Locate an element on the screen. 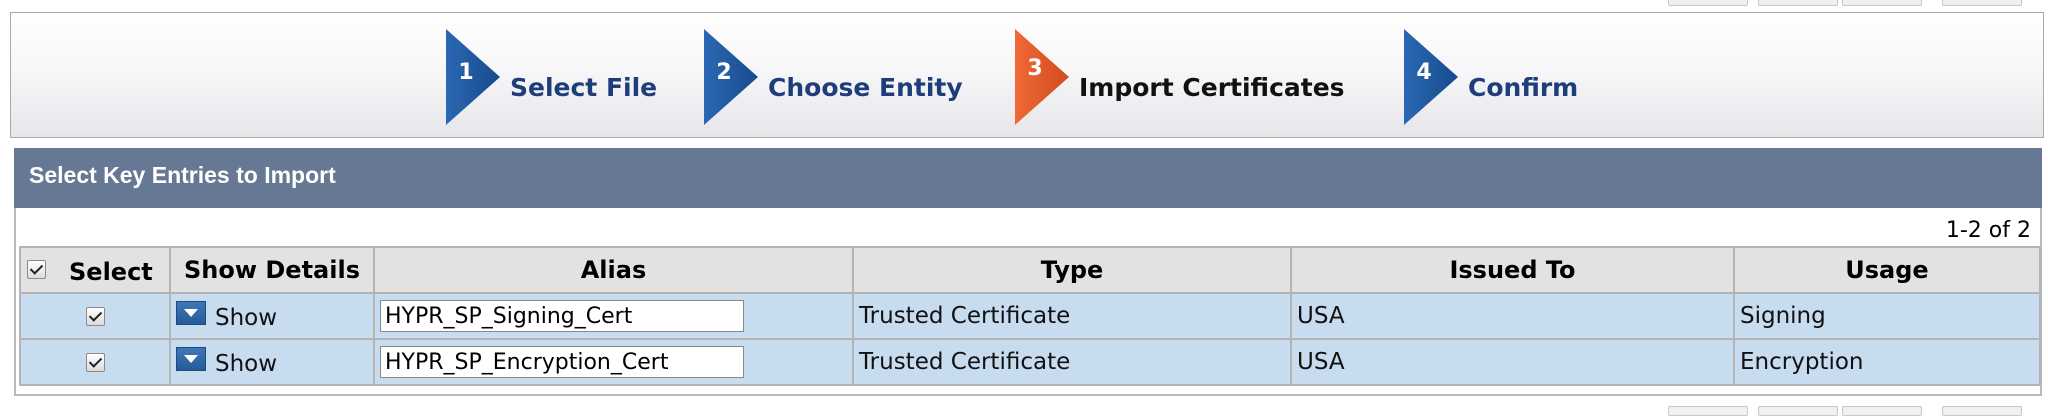 This screenshot has height=416, width=2048. column-header-type: Type is located at coordinates (1072, 270).